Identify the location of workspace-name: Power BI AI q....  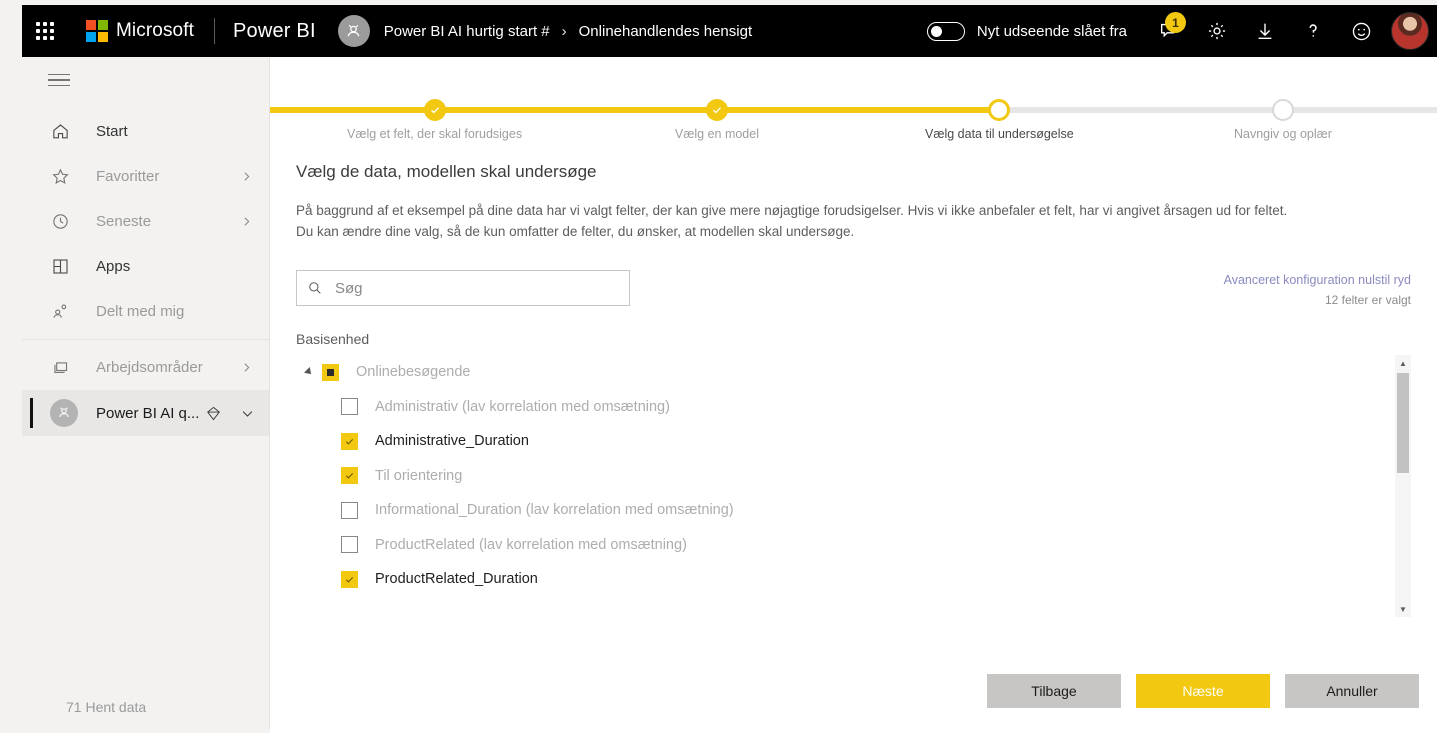
(148, 413).